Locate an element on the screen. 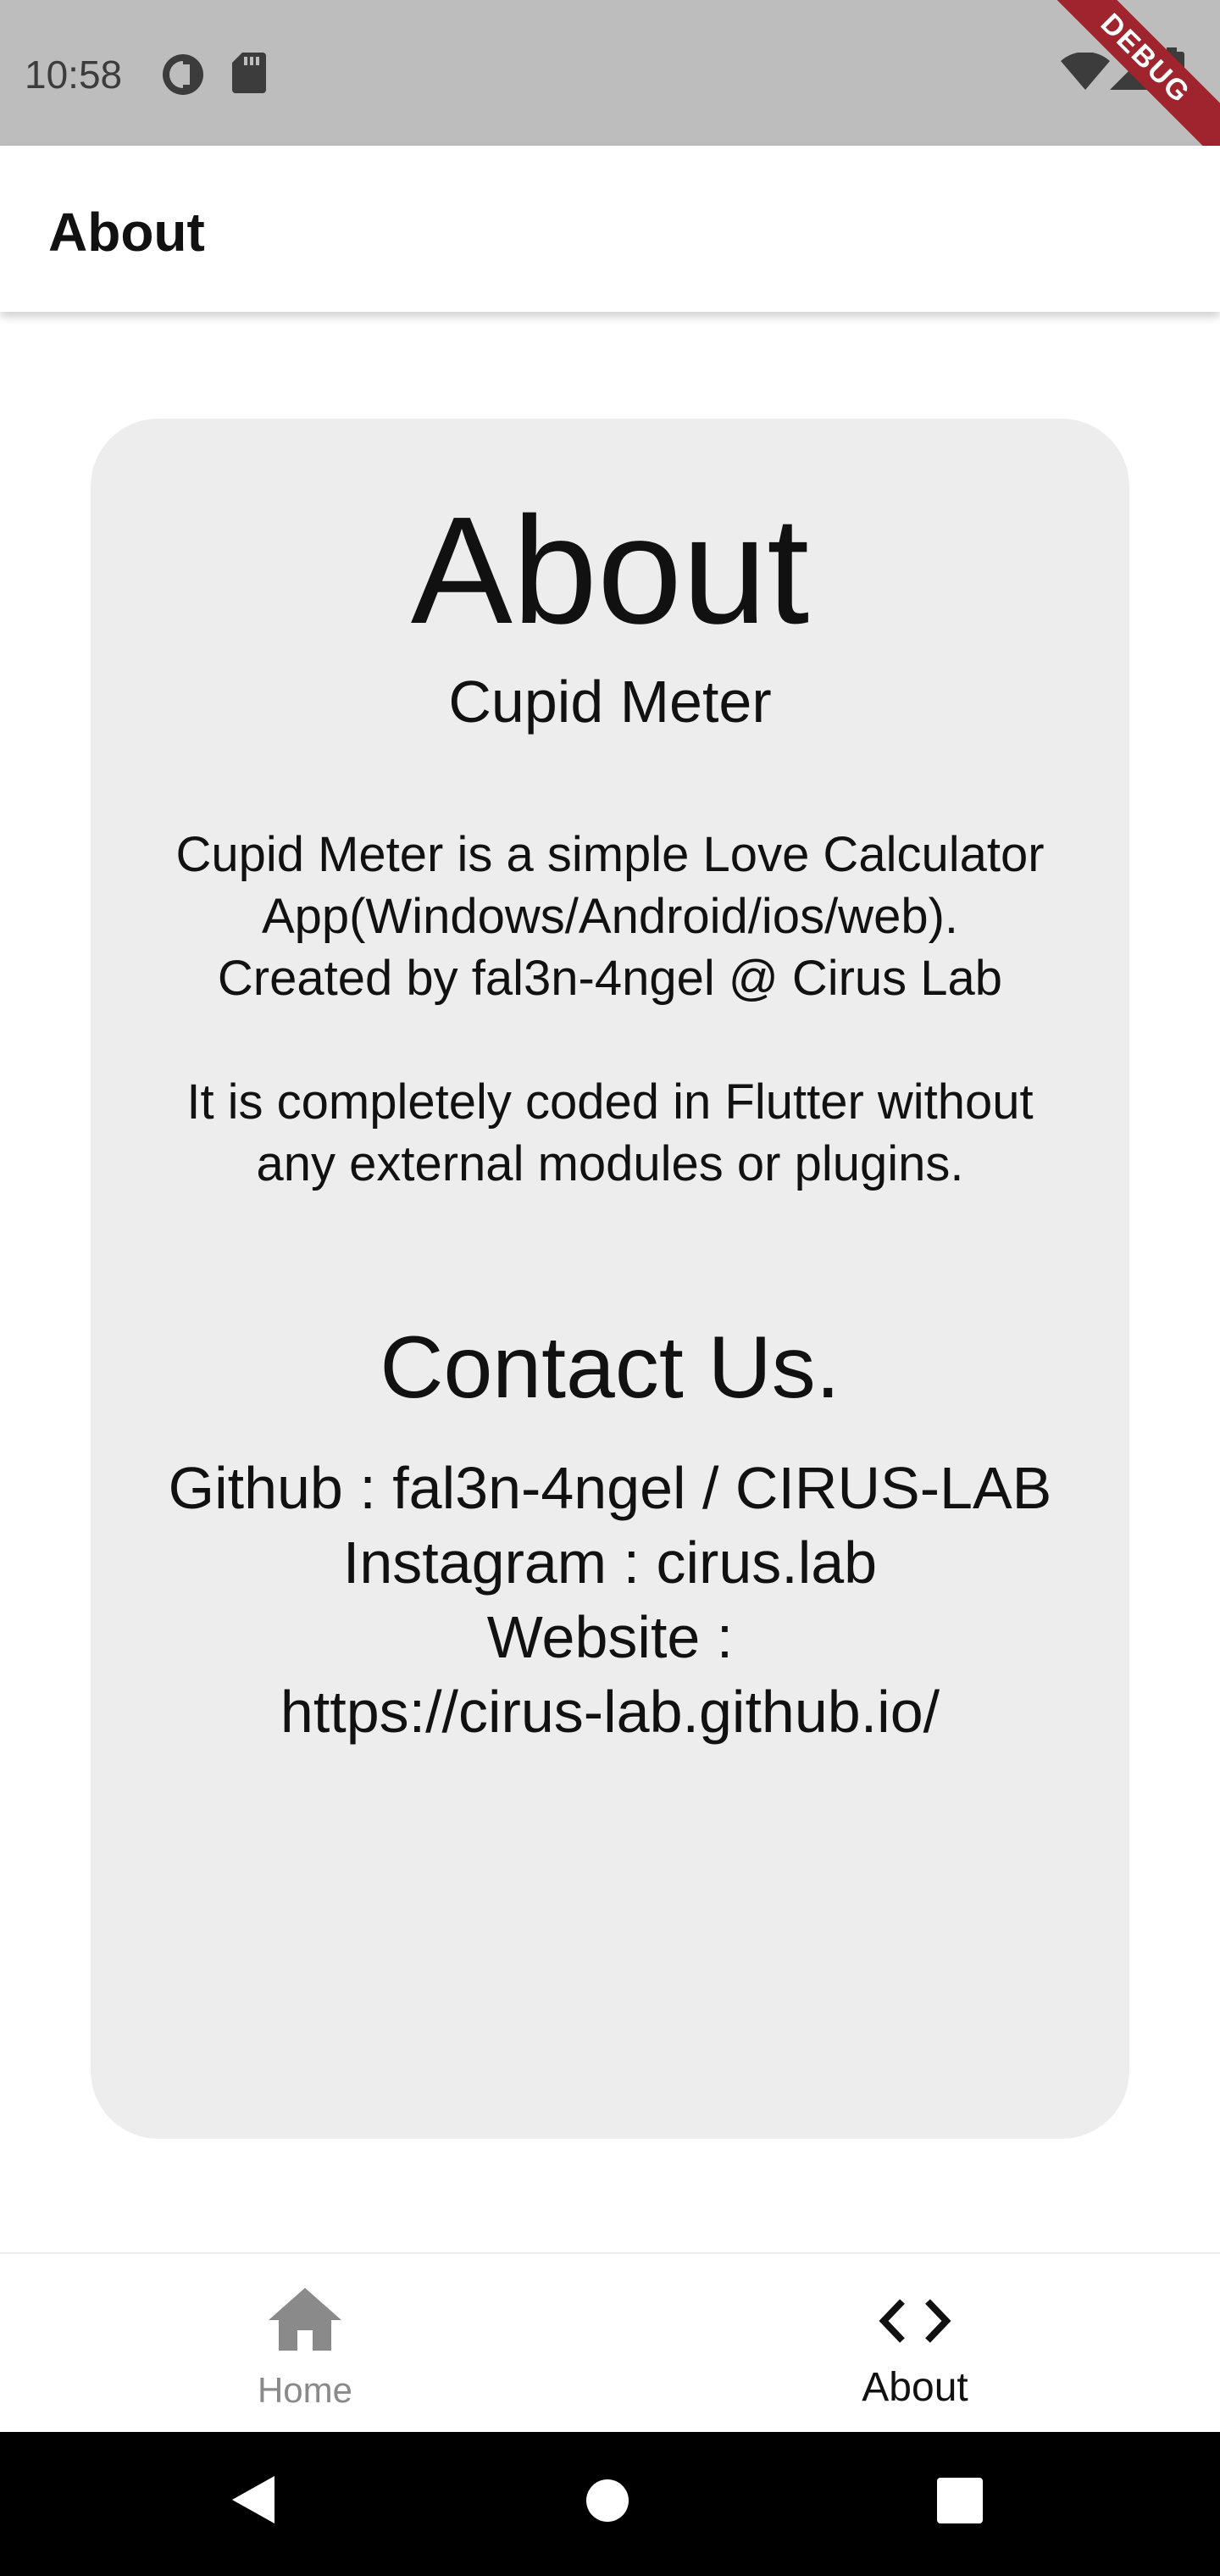  nav-label-home: Home is located at coordinates (305, 2390).